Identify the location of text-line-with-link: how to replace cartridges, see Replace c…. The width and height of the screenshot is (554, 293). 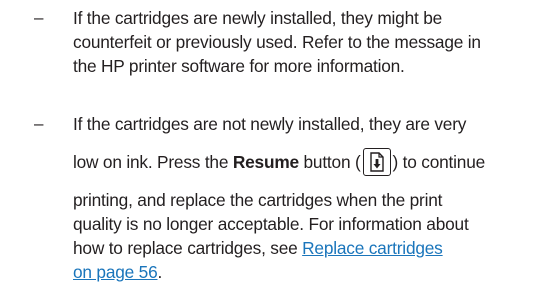
(308, 248).